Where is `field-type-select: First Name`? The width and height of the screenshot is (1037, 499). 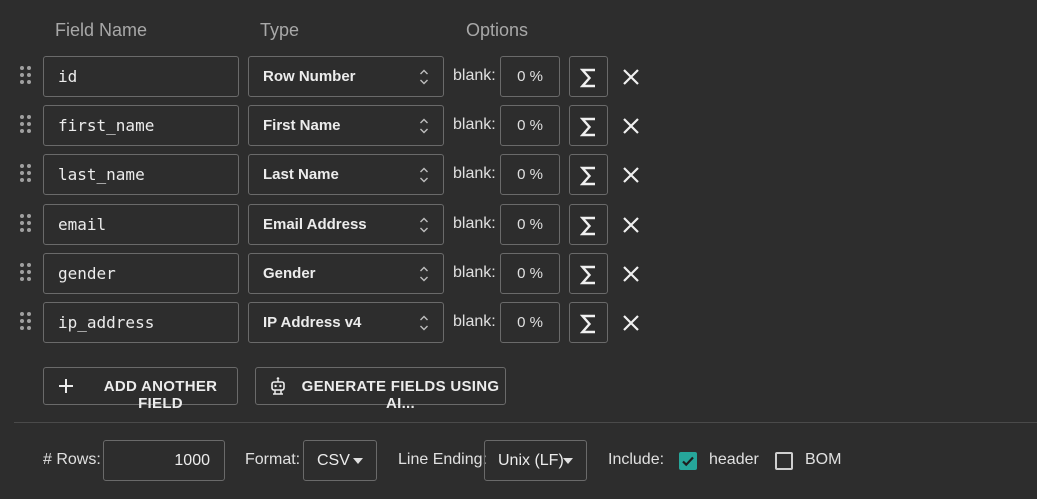 field-type-select: First Name is located at coordinates (346, 126).